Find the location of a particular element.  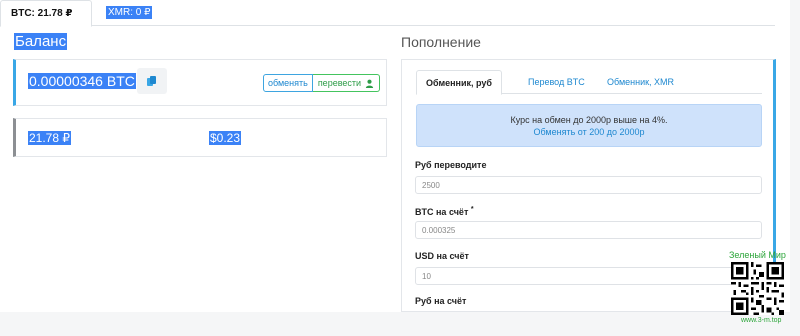

replenish-tabs: Обменник, руб Перевод BTC Обменник, XMR is located at coordinates (589, 82).